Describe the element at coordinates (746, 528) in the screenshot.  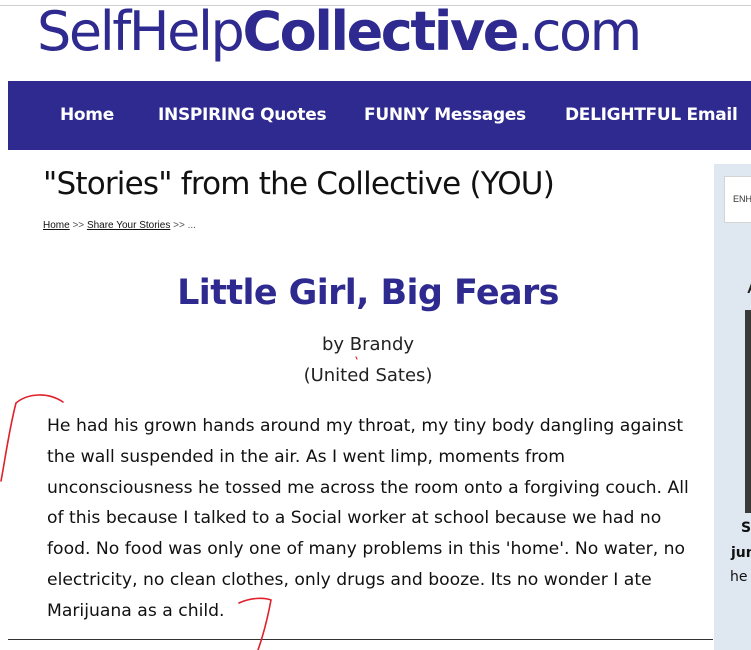
I see `sidebar-snippet: S` at that location.